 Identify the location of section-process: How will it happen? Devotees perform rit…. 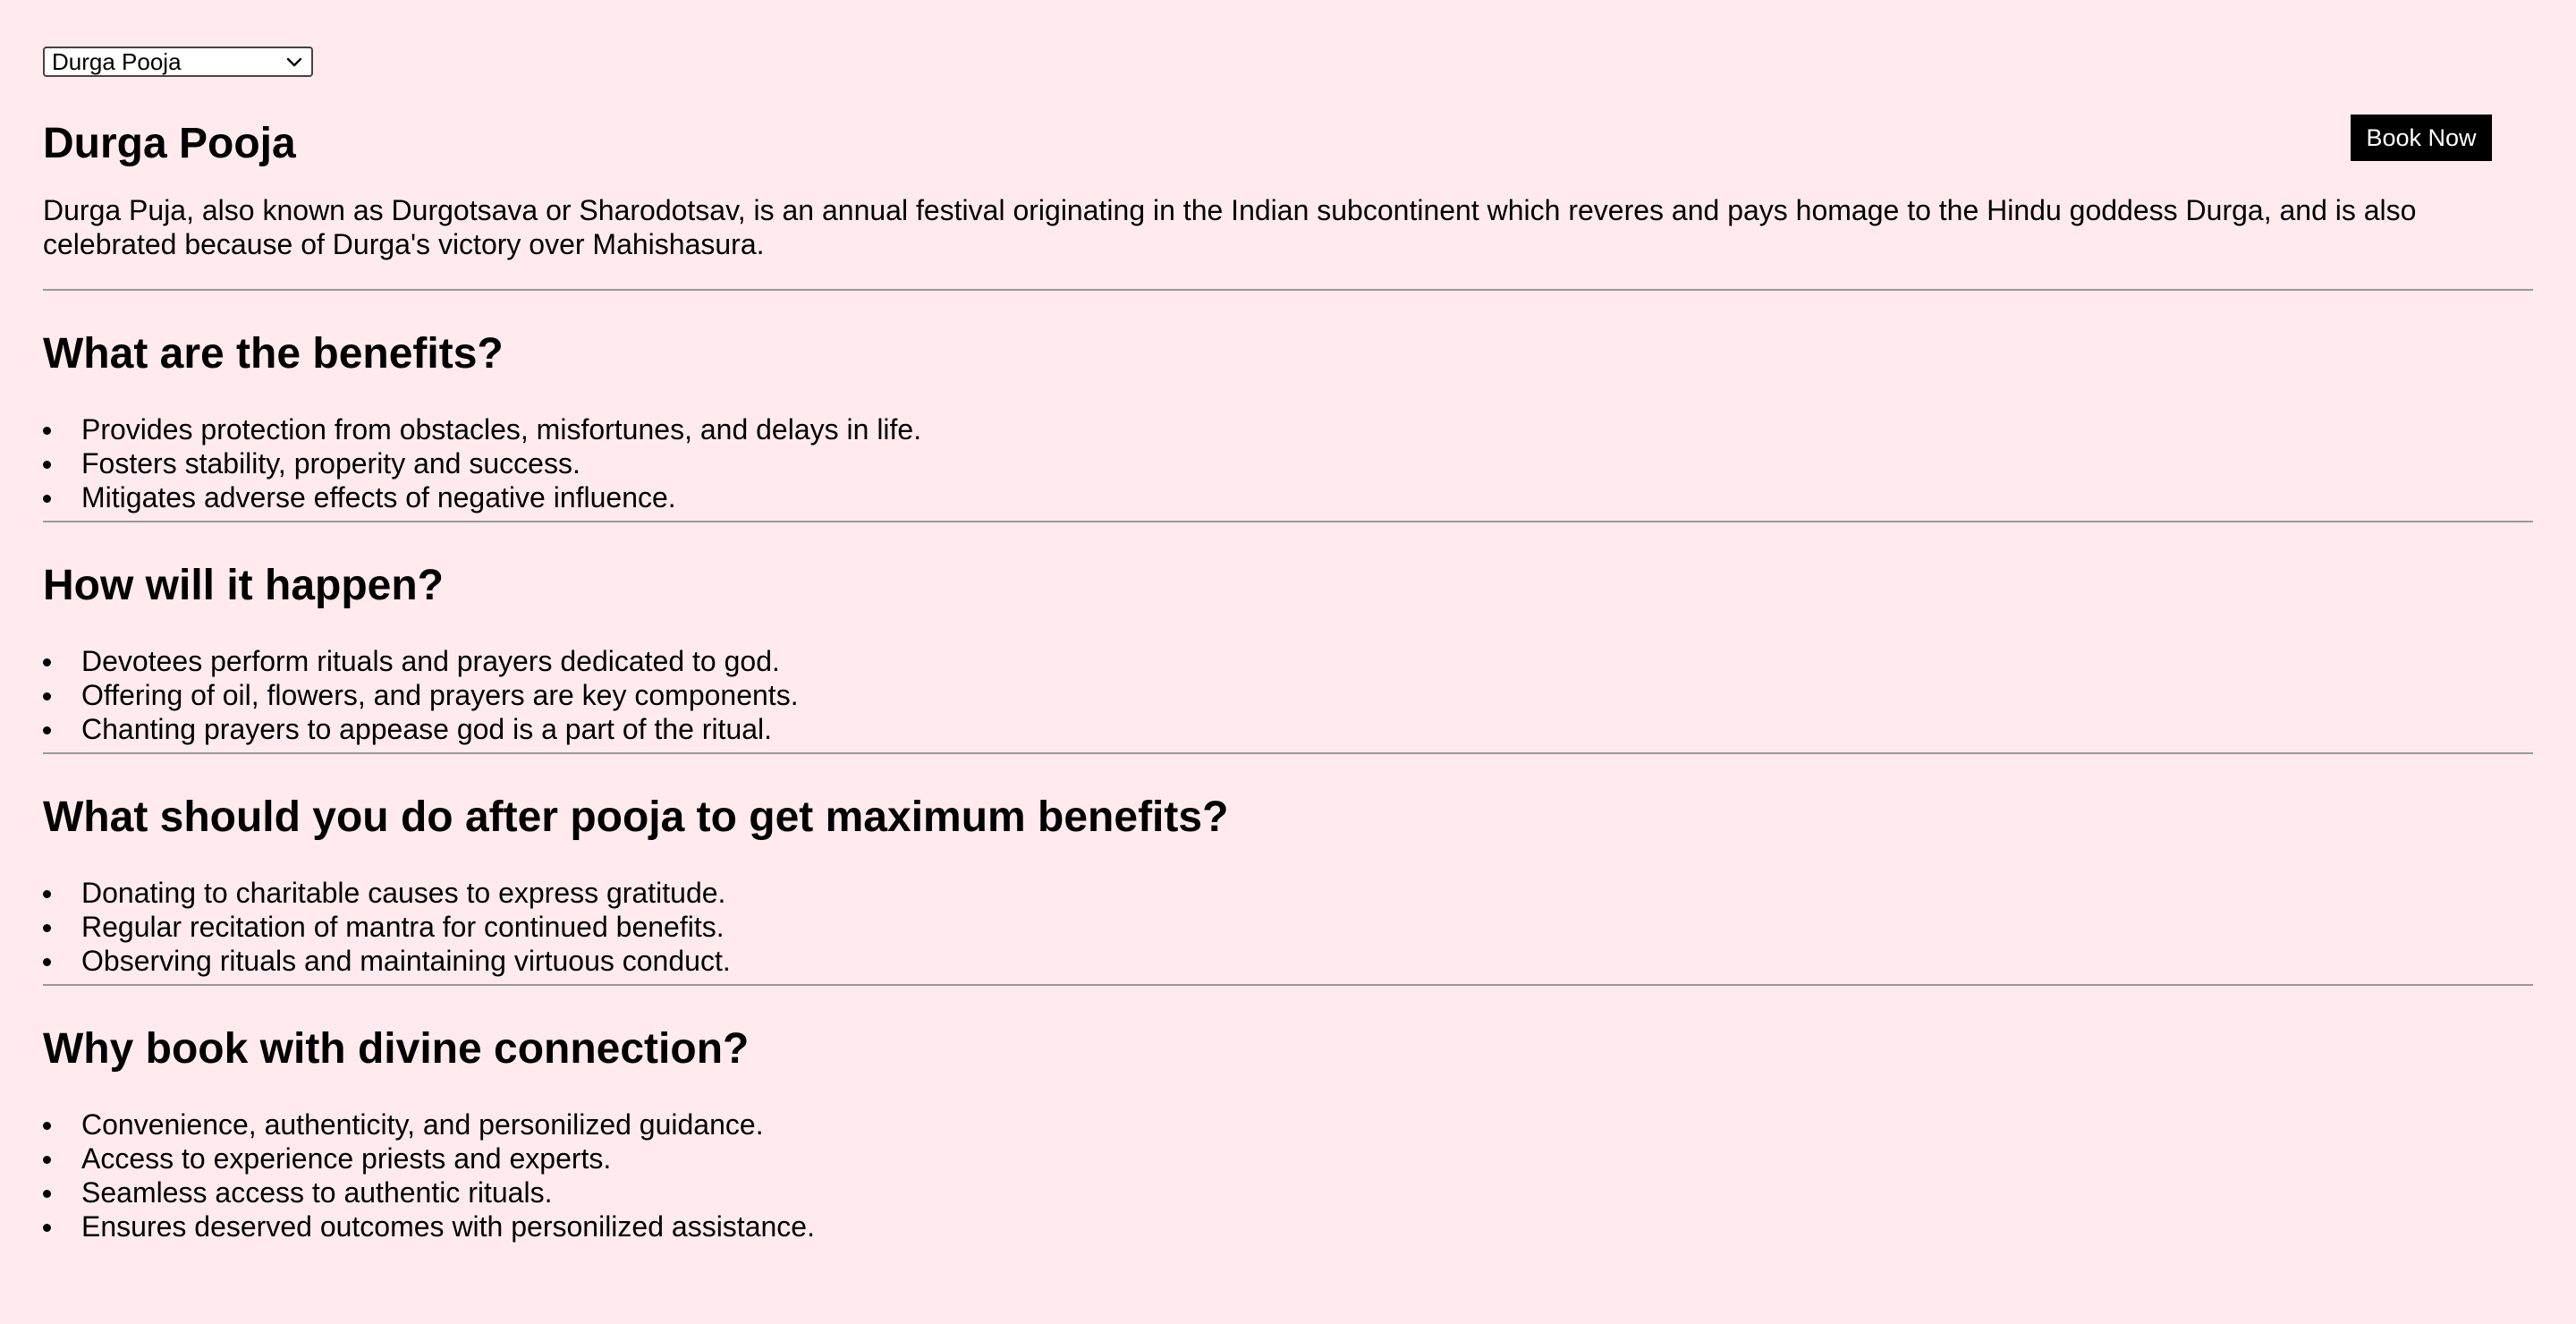
(1288, 657).